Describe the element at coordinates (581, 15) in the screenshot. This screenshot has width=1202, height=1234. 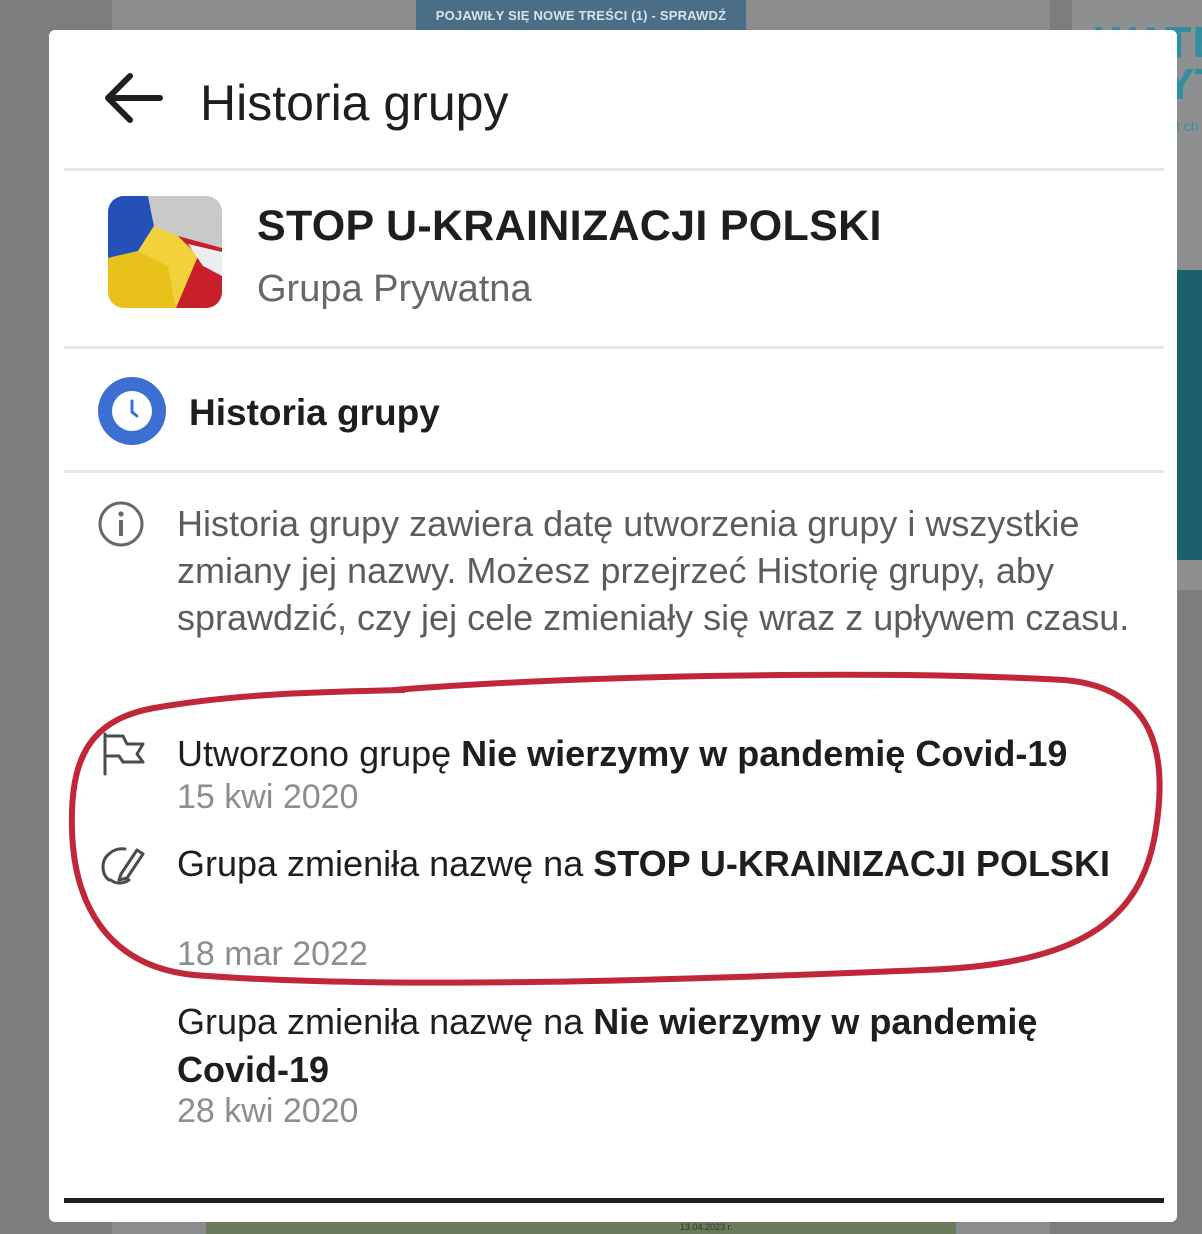
I see `new-content-notice: POJAWIŁY SIĘ NOWE TREŚCI (1) - SPRAWDŹ` at that location.